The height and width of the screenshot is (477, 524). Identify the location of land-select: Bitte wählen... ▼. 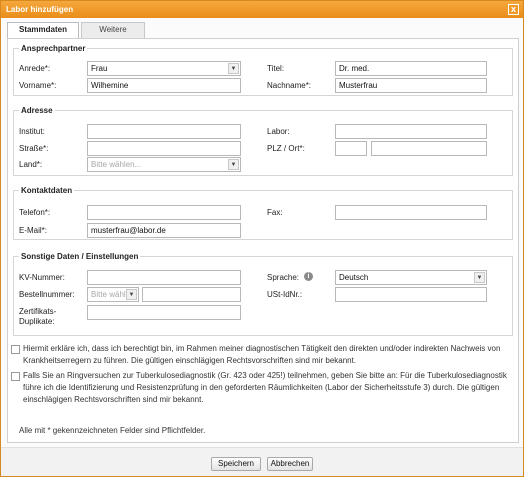
(164, 164).